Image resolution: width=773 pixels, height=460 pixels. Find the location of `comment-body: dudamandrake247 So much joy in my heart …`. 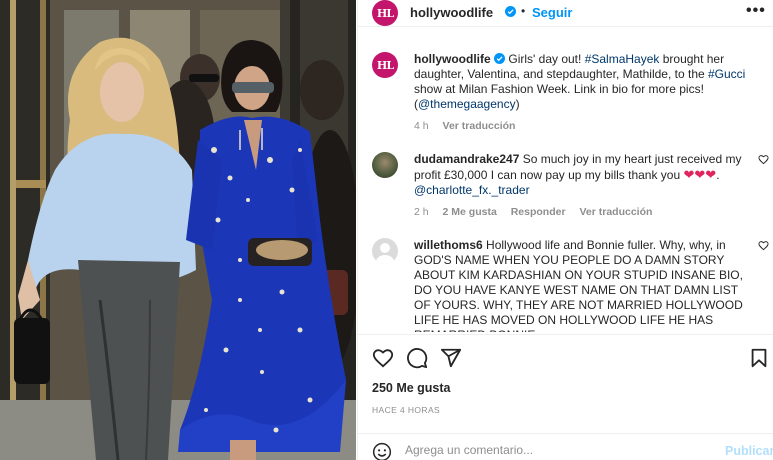

comment-body: dudamandrake247 So much joy in my heart … is located at coordinates (584, 186).